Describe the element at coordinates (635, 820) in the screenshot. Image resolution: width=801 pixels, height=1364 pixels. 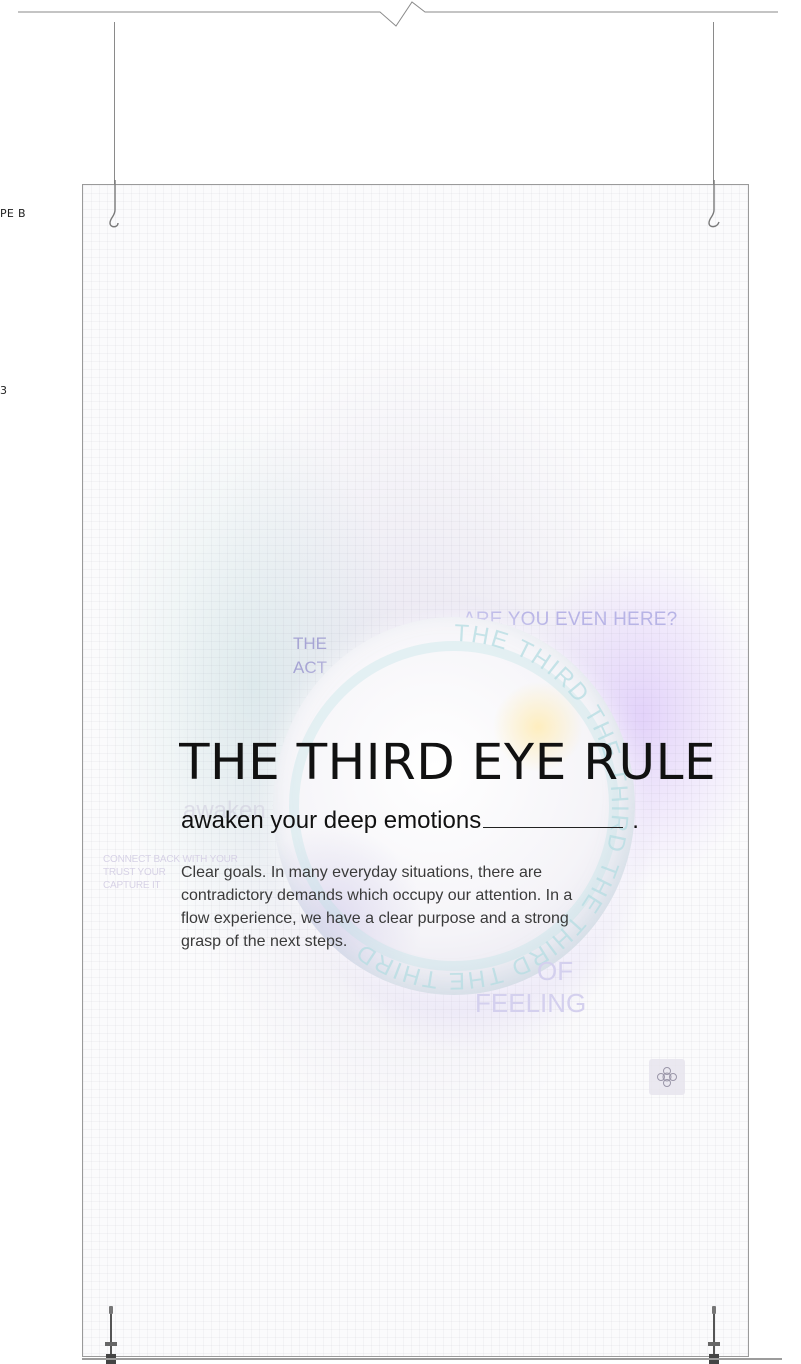
I see `subtitle-end: .` at that location.